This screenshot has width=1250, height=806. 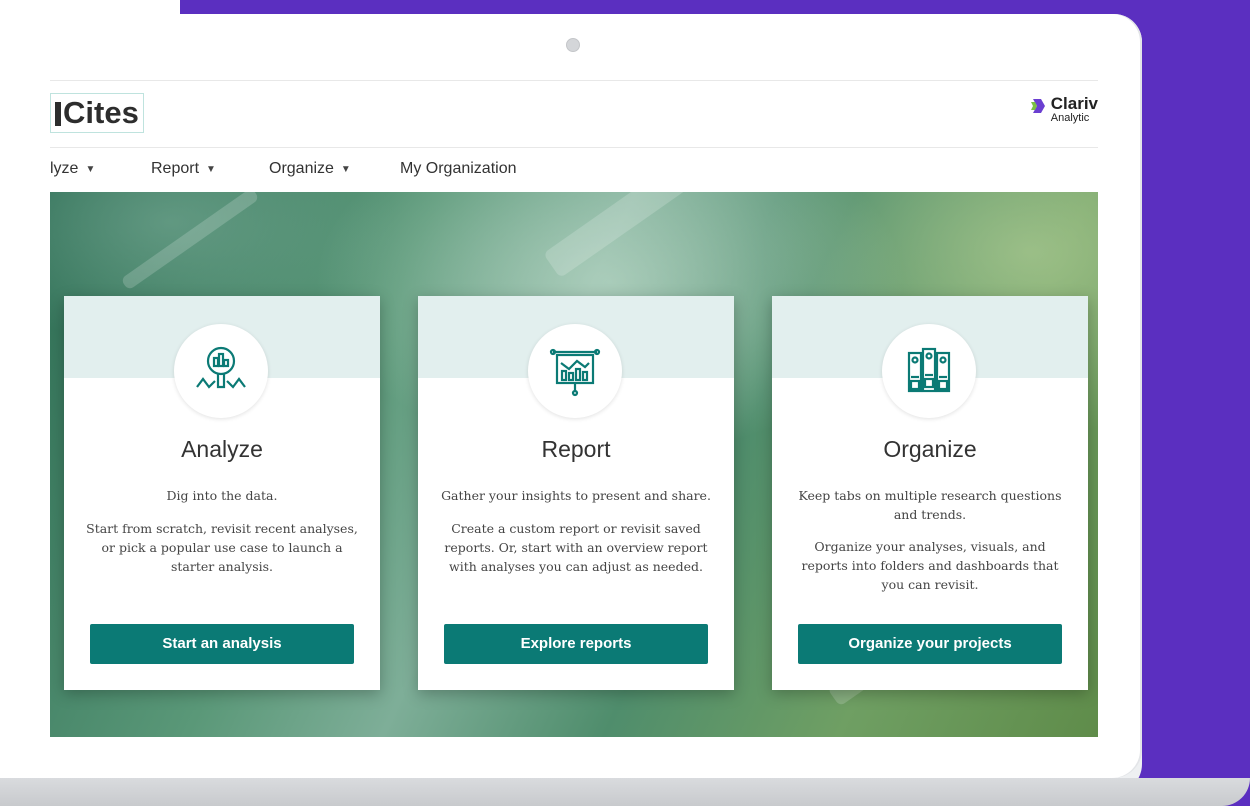 I want to click on clarivate-mark-icon, so click(x=1037, y=106).